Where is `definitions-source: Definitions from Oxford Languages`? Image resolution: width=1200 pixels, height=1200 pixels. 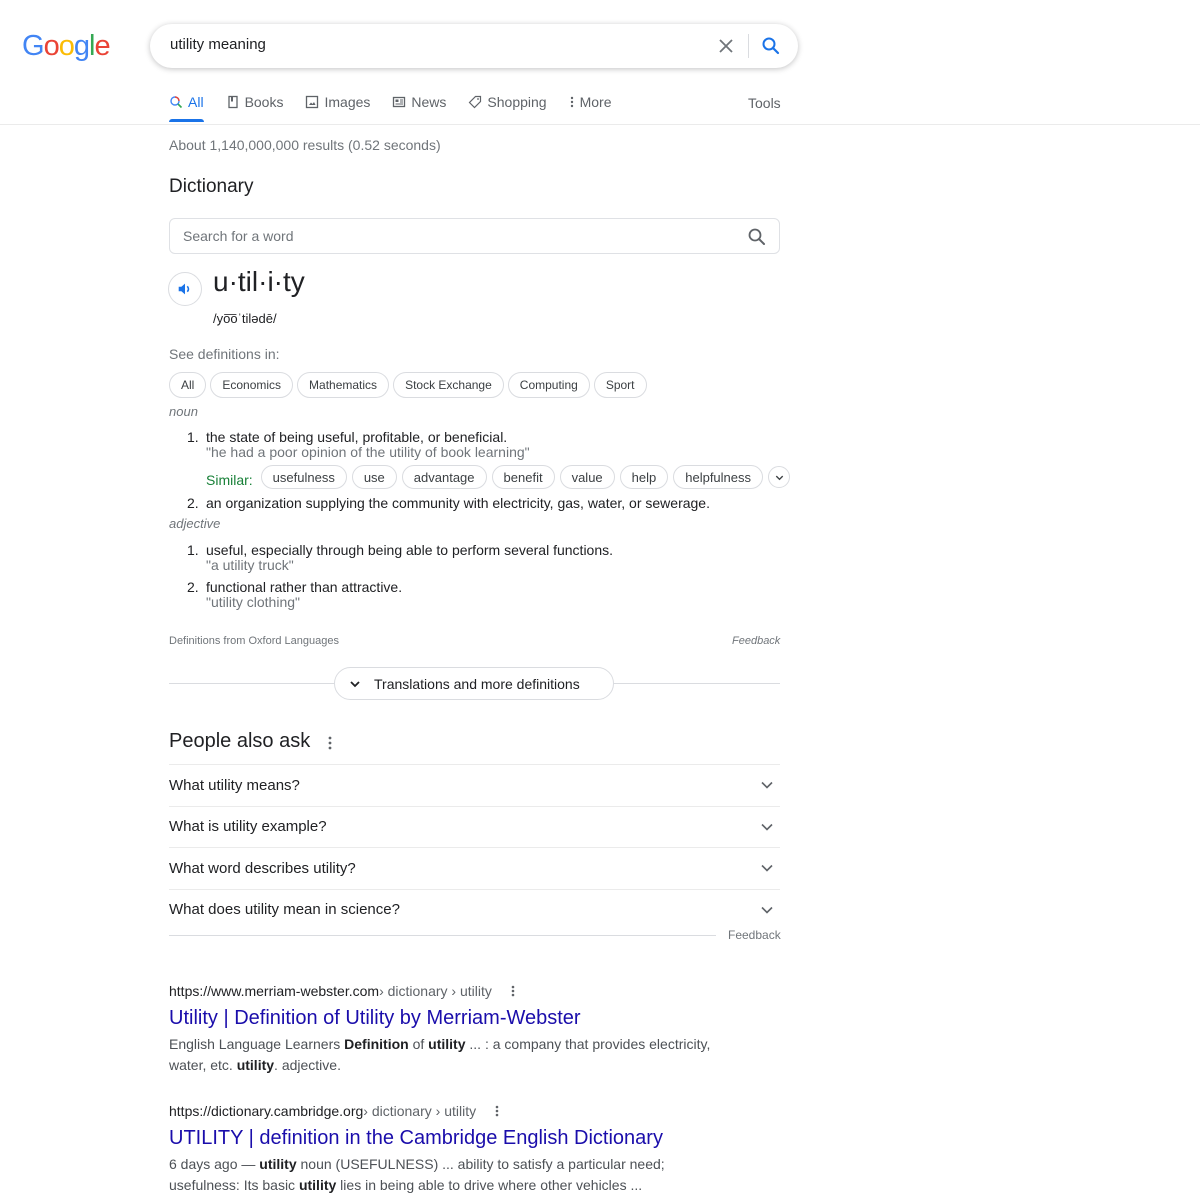 definitions-source: Definitions from Oxford Languages is located at coordinates (254, 641).